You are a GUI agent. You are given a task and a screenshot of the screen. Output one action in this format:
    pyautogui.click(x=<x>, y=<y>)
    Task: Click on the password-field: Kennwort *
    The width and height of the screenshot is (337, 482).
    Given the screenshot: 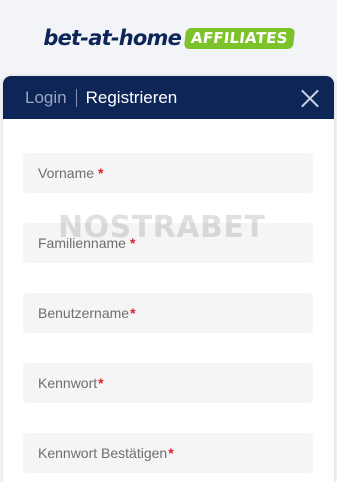 What is the action you would take?
    pyautogui.click(x=168, y=383)
    